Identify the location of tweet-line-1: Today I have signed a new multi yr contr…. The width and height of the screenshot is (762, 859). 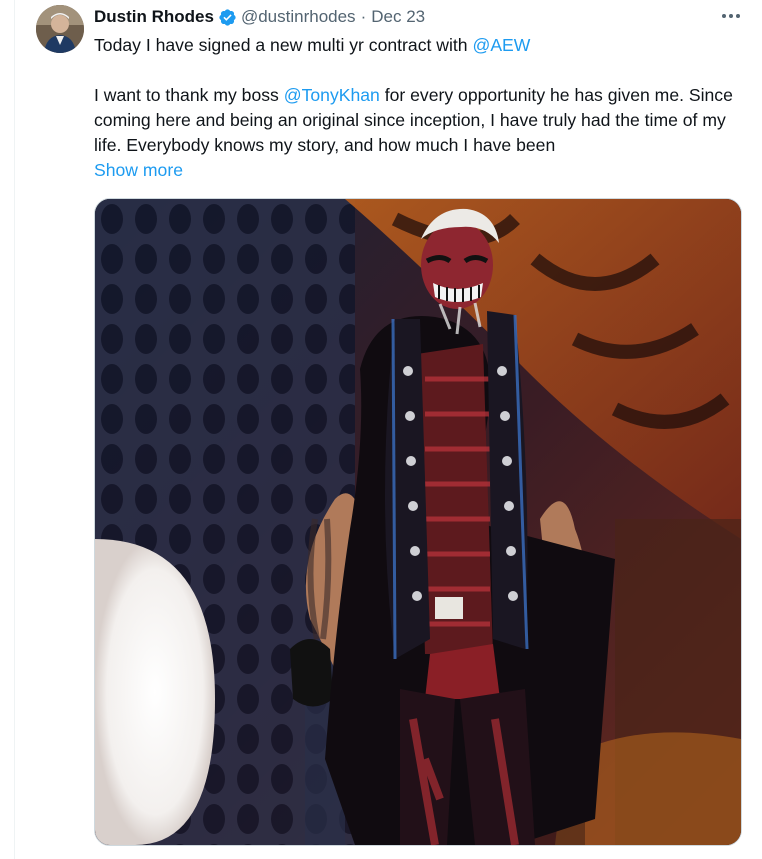
(424, 45).